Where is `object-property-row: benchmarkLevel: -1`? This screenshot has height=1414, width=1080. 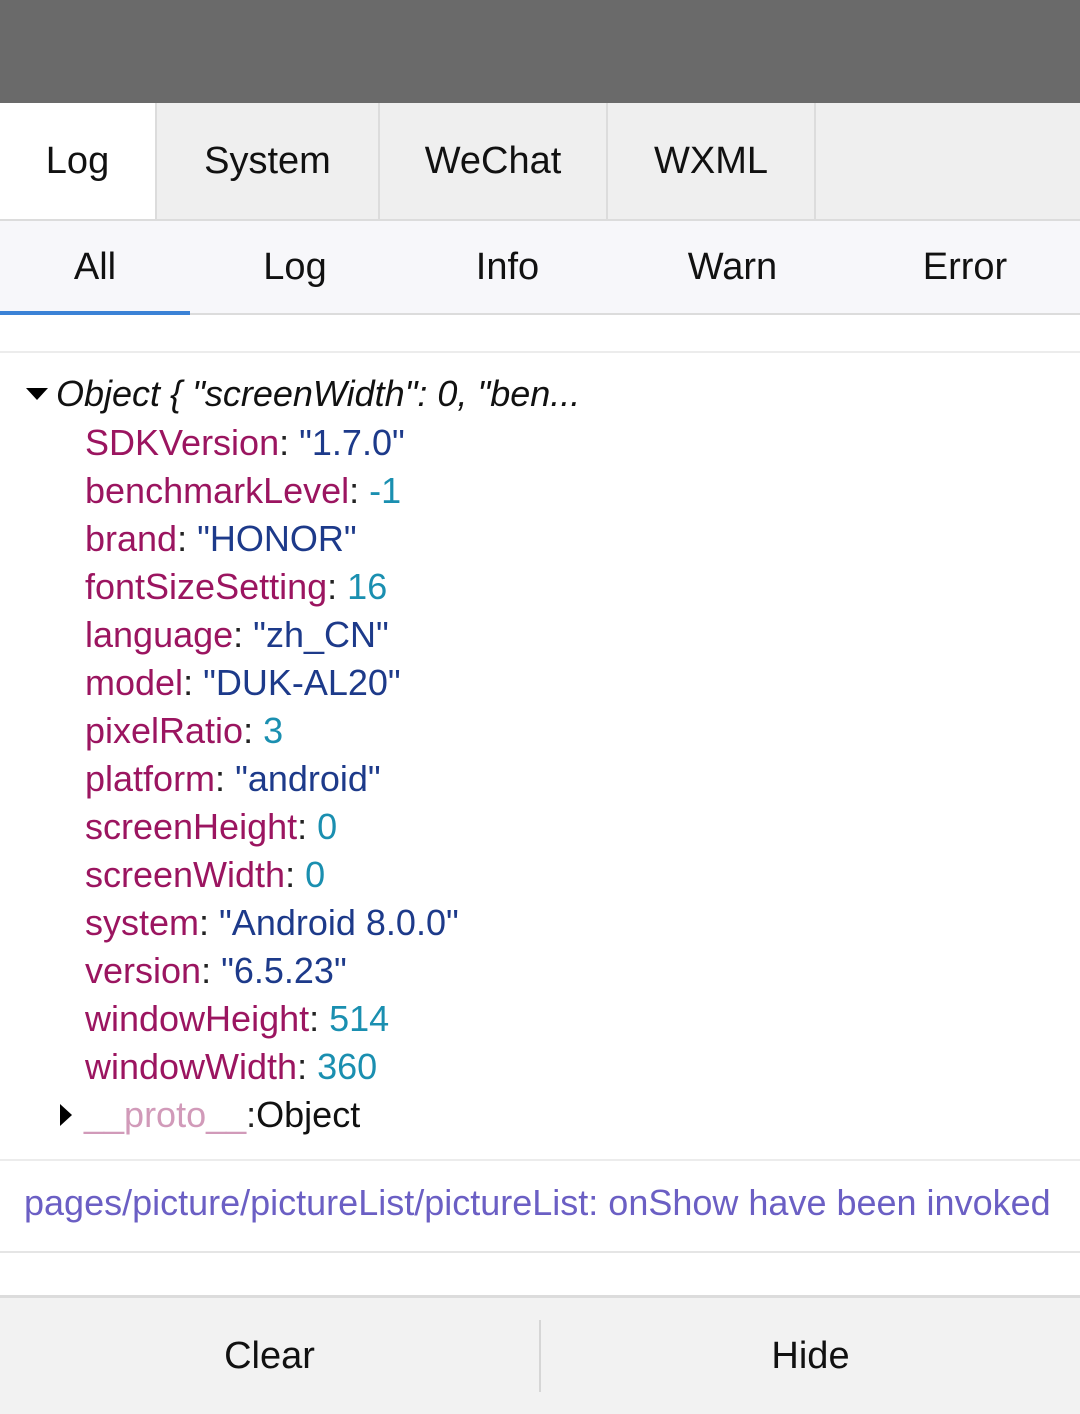
object-property-row: benchmarkLevel: -1 is located at coordinates (540, 491).